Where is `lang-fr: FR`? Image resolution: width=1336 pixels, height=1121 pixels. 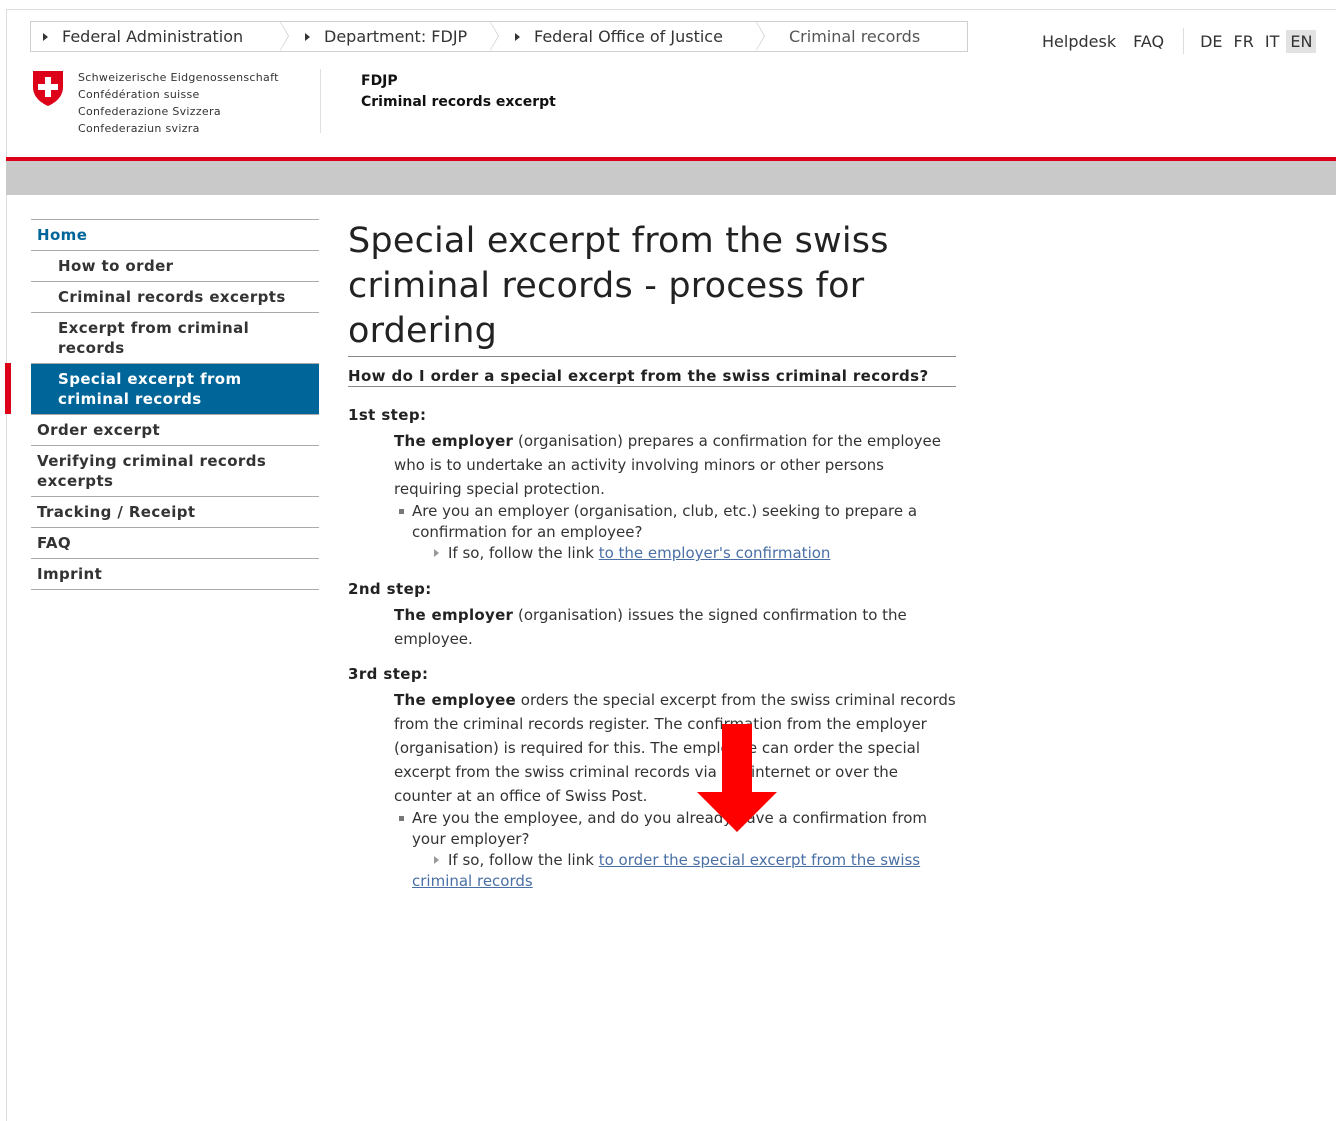 lang-fr: FR is located at coordinates (1244, 41).